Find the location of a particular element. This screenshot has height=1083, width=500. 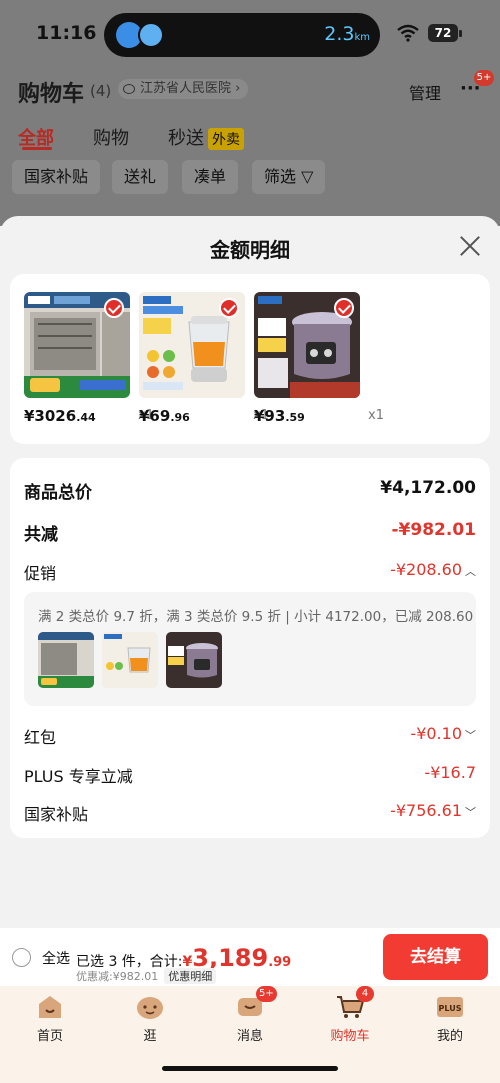

cooker-image is located at coordinates (307, 345).